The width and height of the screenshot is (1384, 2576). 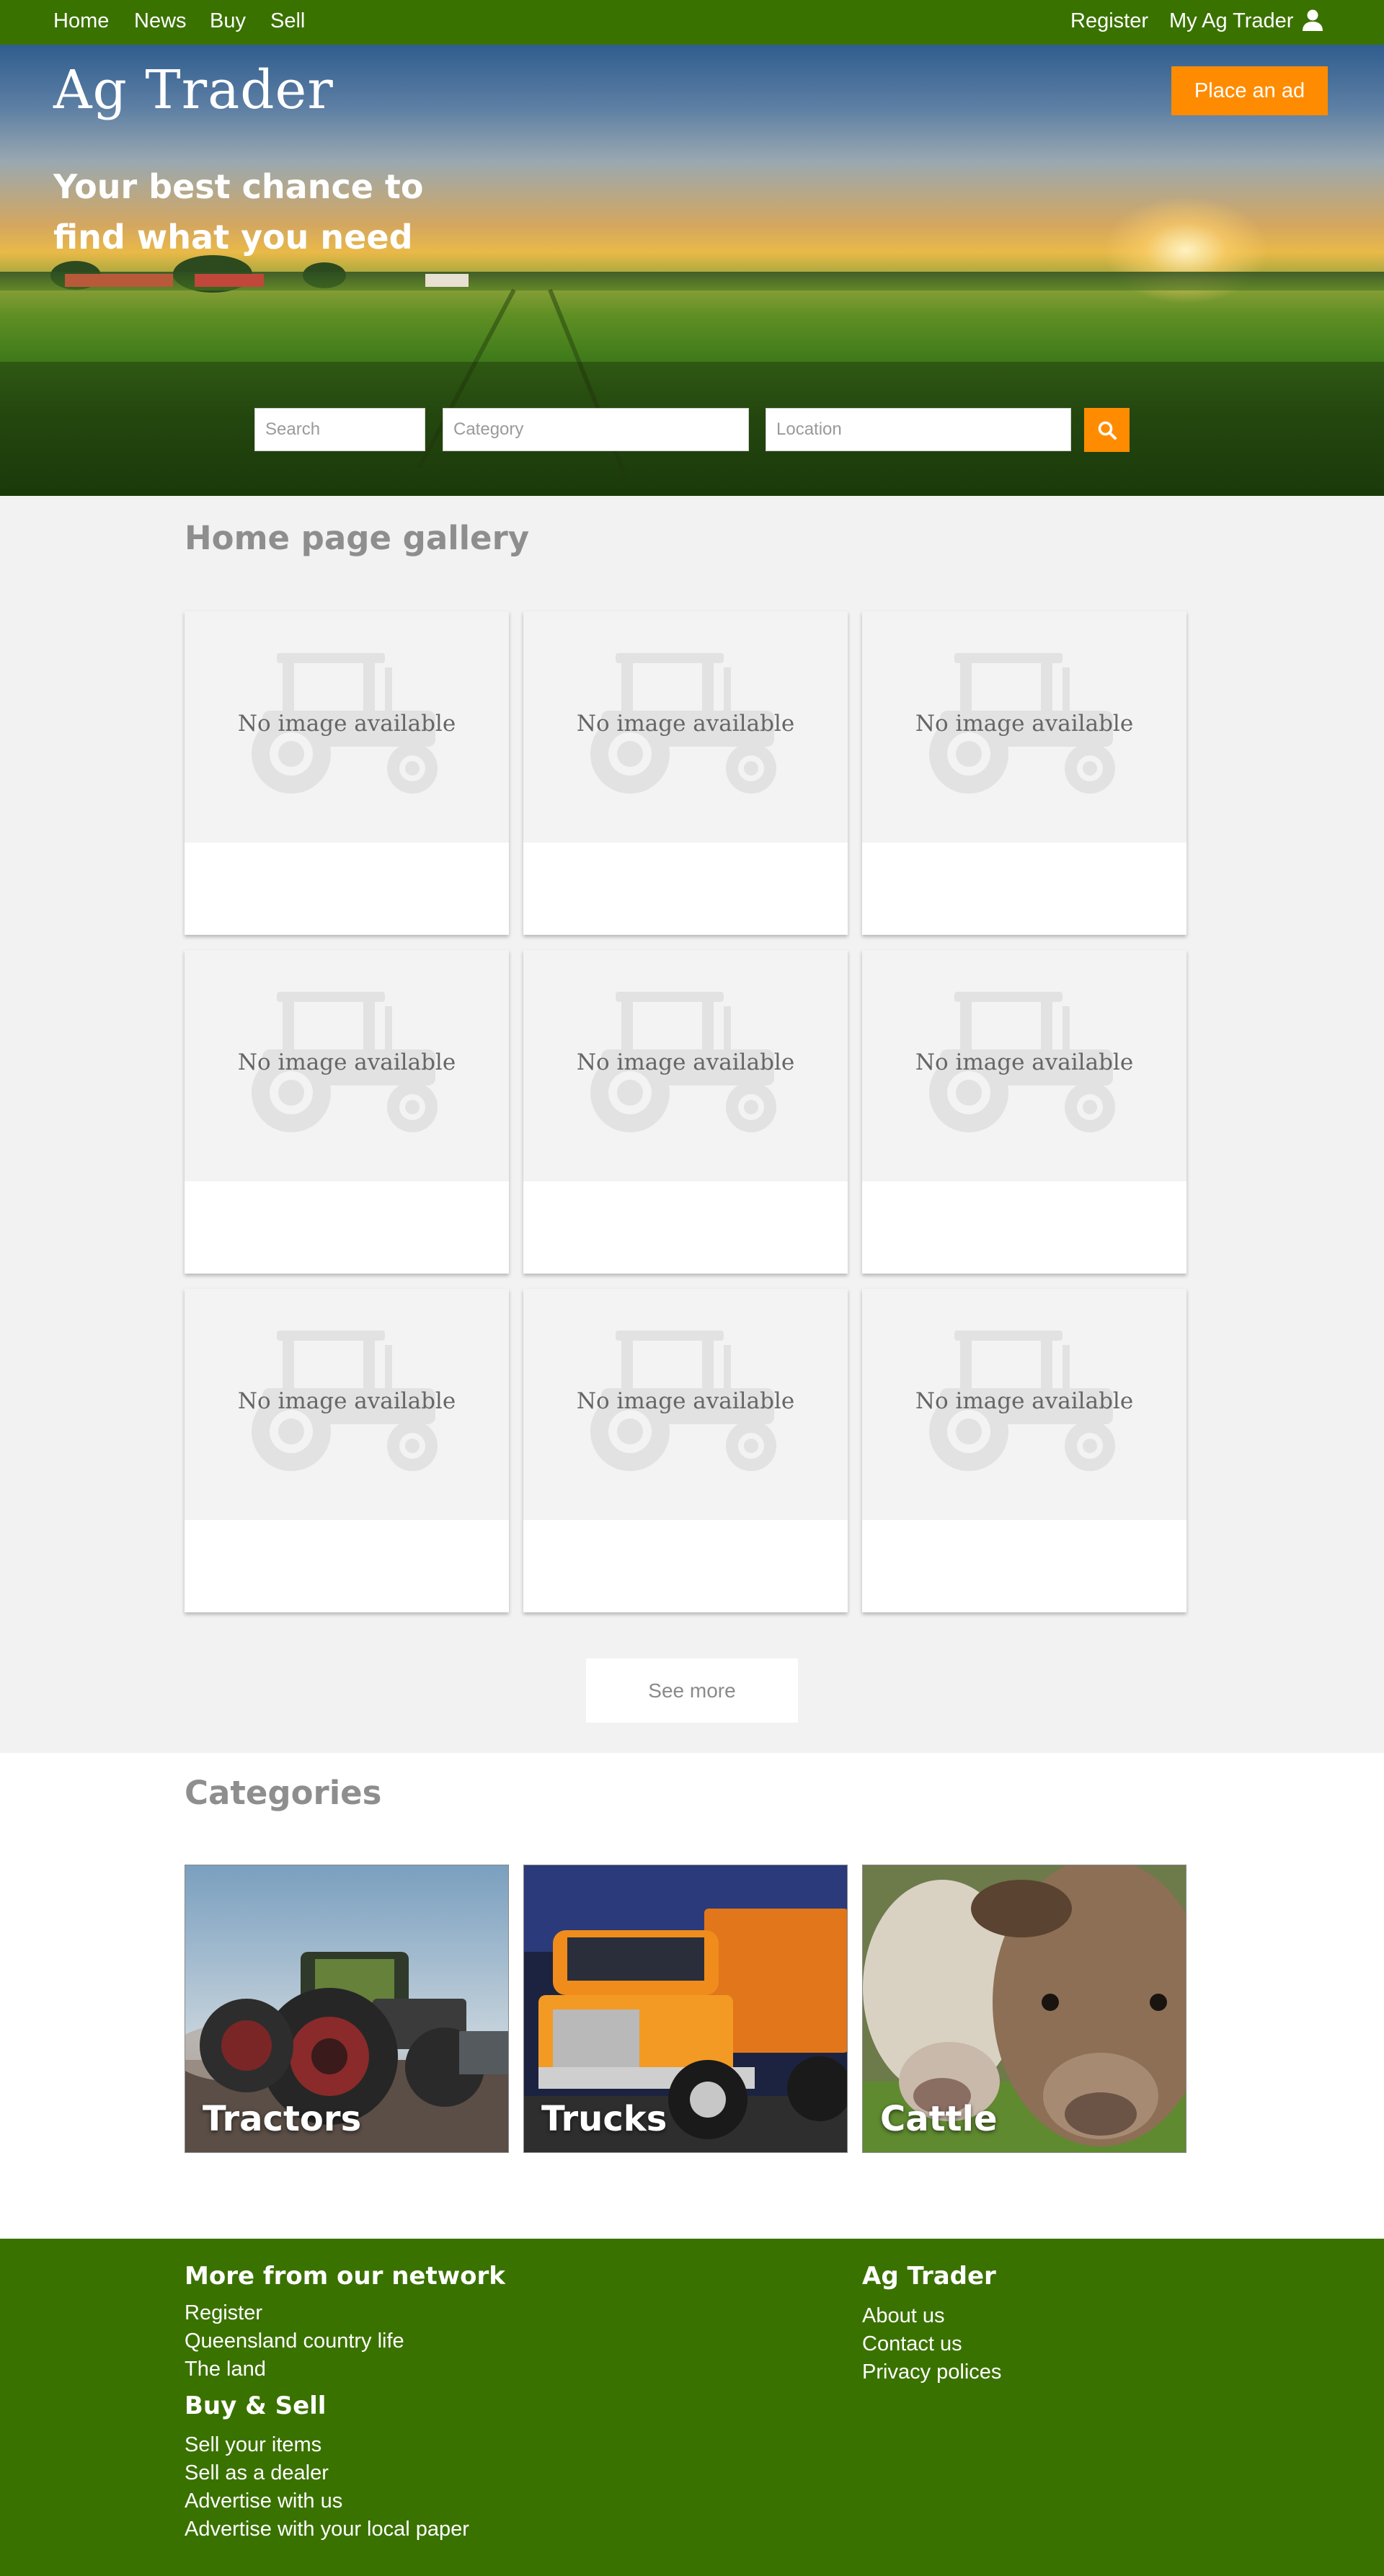 What do you see at coordinates (257, 2473) in the screenshot?
I see `footer-link-sell-as-dealer: Sell as a dealer` at bounding box center [257, 2473].